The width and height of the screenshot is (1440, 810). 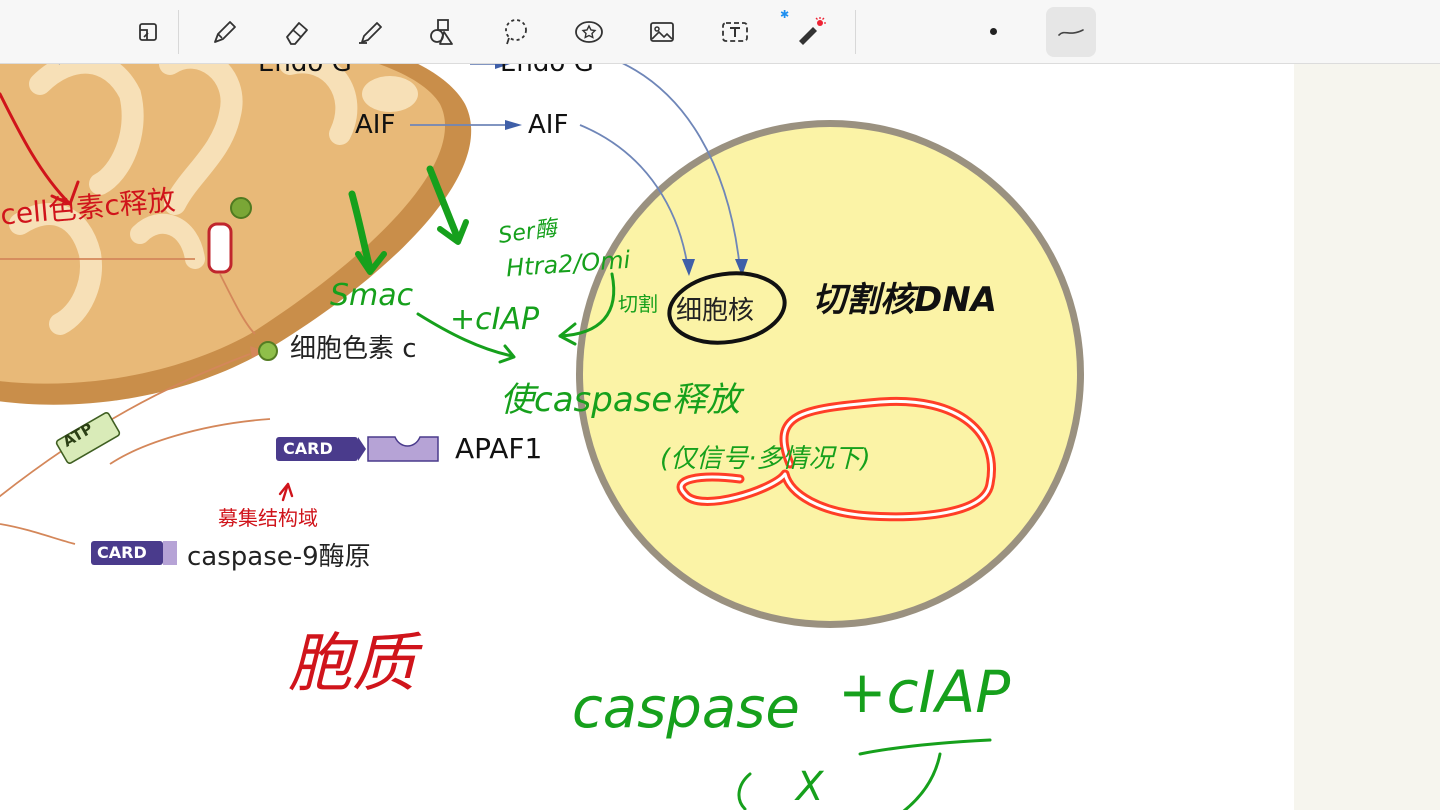 I want to click on note-recruit: 募集结构域, so click(x=268, y=518).